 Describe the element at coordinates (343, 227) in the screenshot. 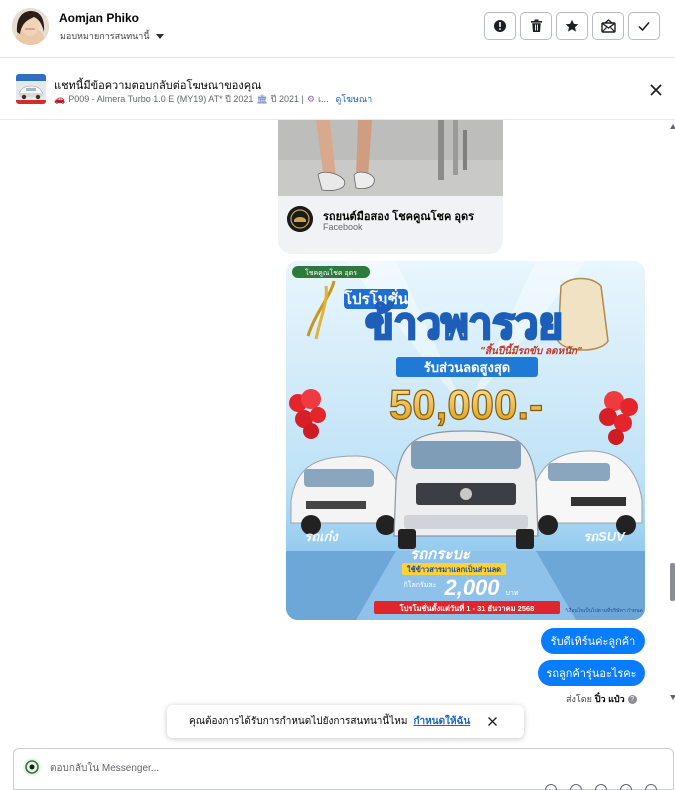

I see `page-source: Facebook` at that location.